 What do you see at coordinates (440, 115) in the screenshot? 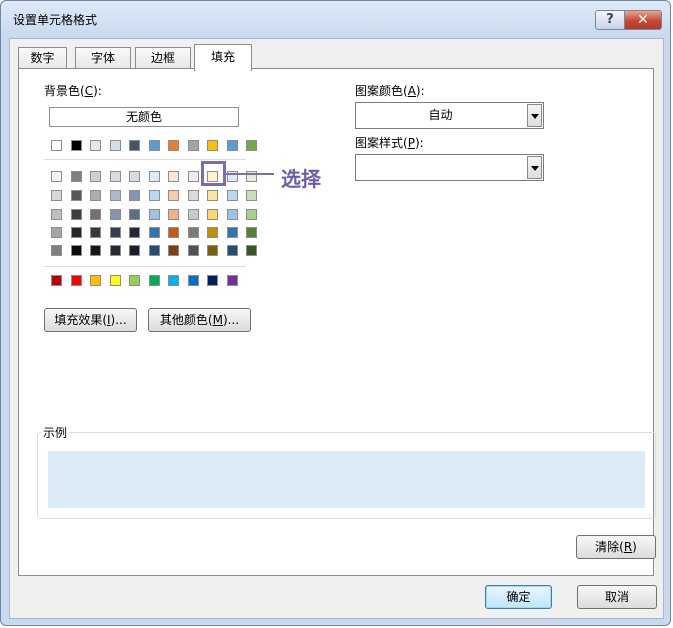
I see `pattern-color-value: 自动` at bounding box center [440, 115].